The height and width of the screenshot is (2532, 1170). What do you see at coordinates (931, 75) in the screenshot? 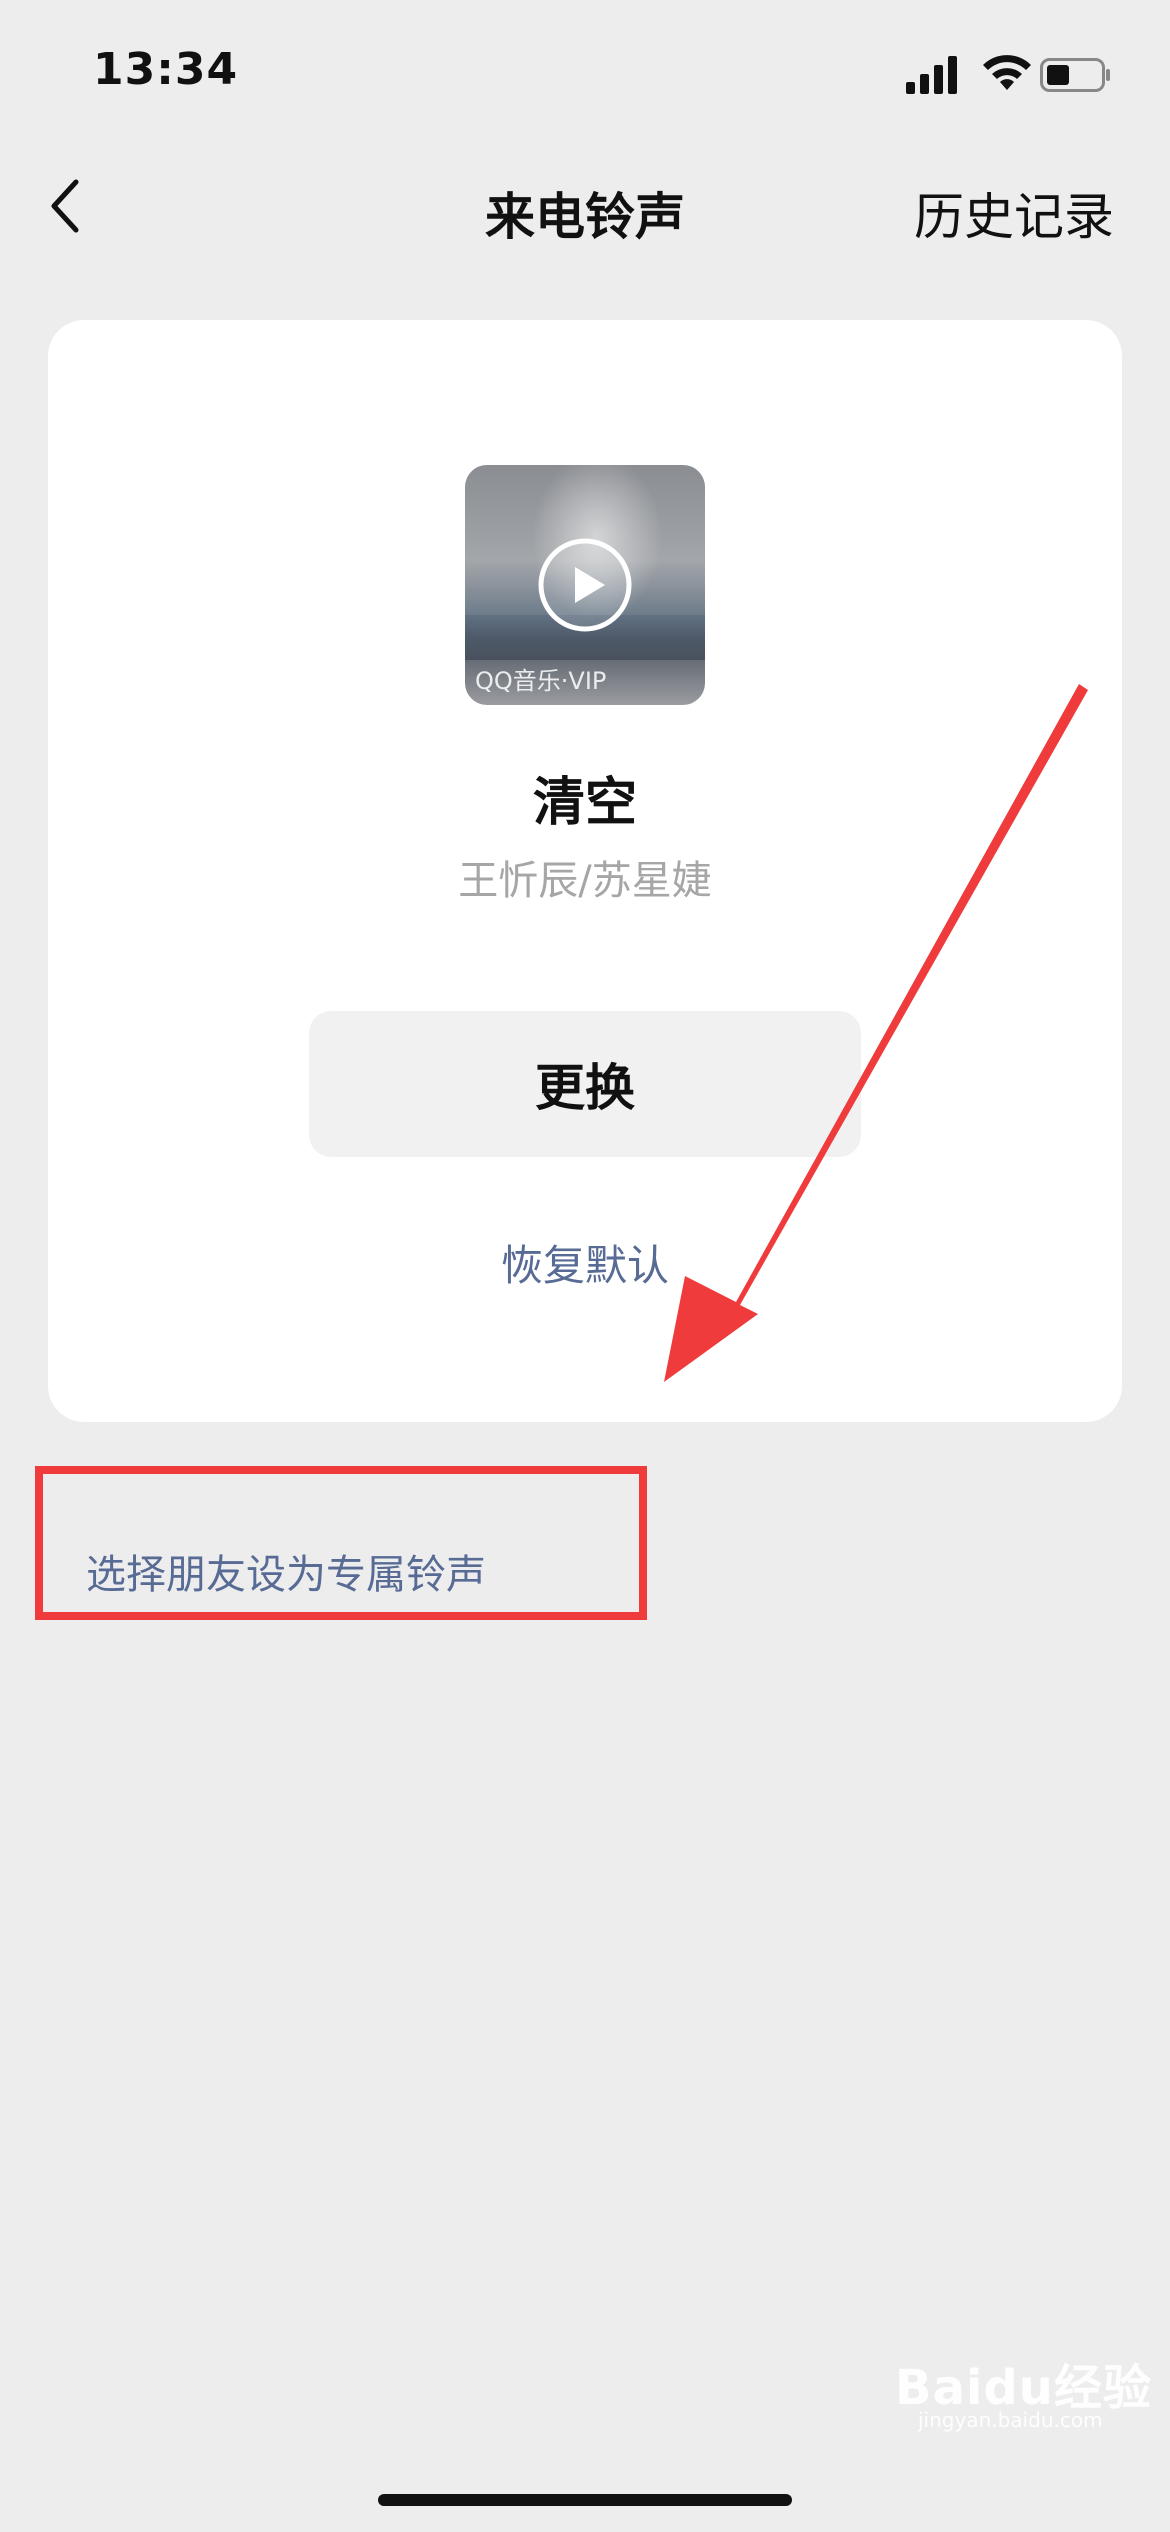
I see `signal-icon` at bounding box center [931, 75].